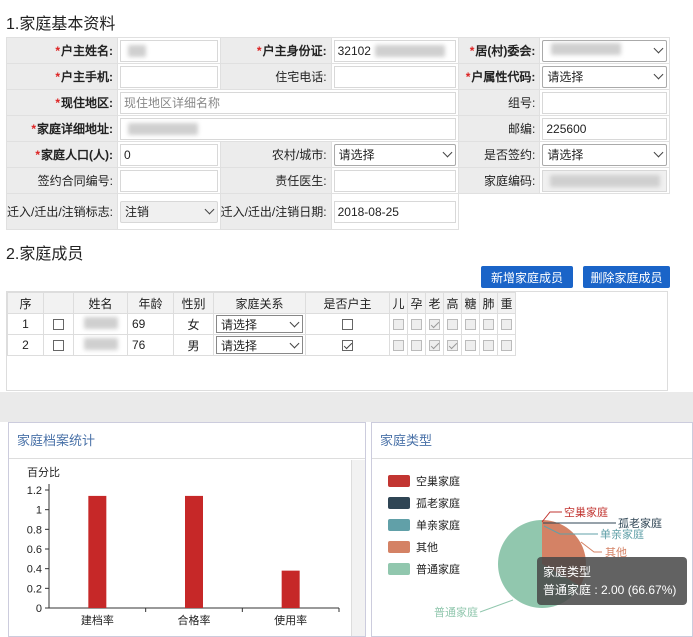 Image resolution: width=693 pixels, height=637 pixels. I want to click on move-date-label: 迁入/迁出/注销日期:, so click(275, 211).